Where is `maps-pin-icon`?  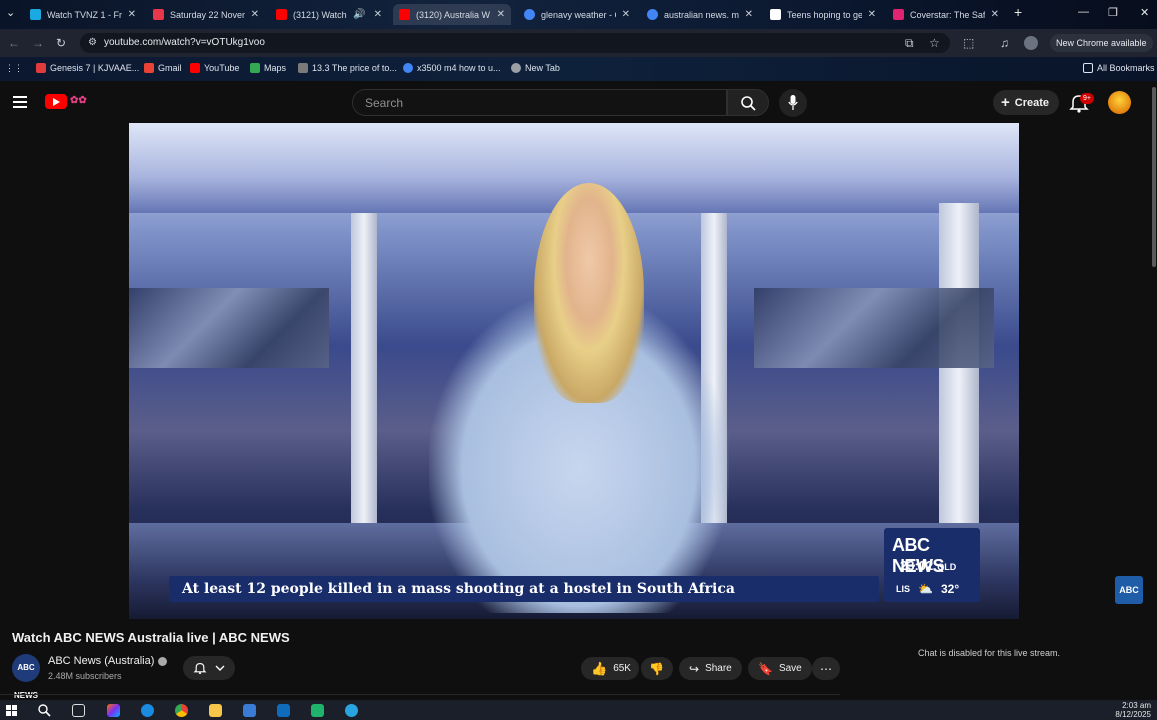
maps-pin-icon is located at coordinates (255, 68).